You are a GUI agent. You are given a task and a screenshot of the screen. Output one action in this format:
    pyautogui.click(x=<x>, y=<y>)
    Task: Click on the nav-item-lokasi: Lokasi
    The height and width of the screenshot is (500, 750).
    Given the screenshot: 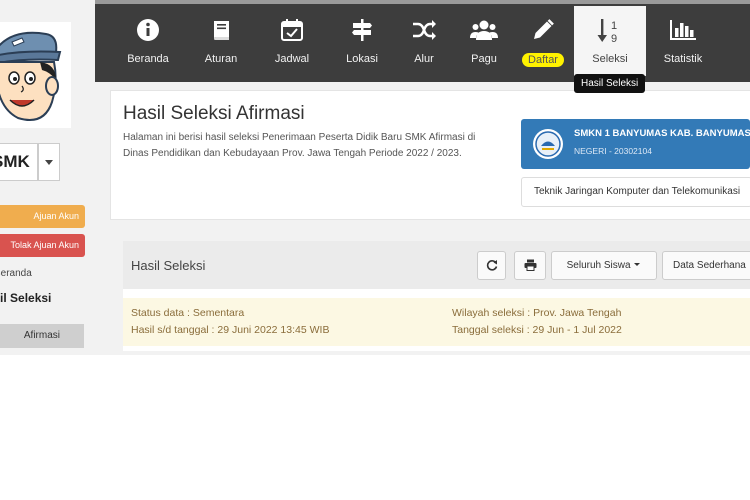 What is the action you would take?
    pyautogui.click(x=362, y=41)
    